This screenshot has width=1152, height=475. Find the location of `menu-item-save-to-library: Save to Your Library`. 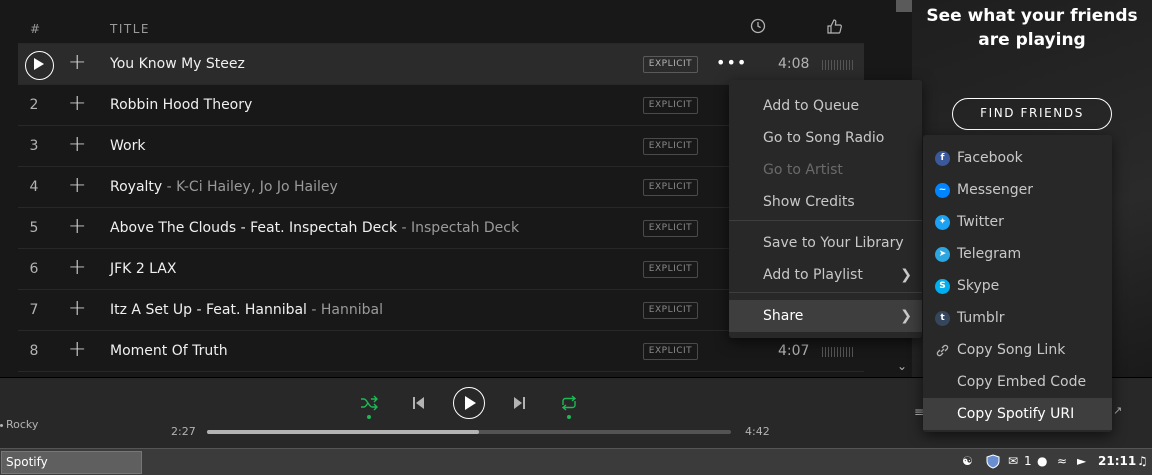

menu-item-save-to-library: Save to Your Library is located at coordinates (825, 243).